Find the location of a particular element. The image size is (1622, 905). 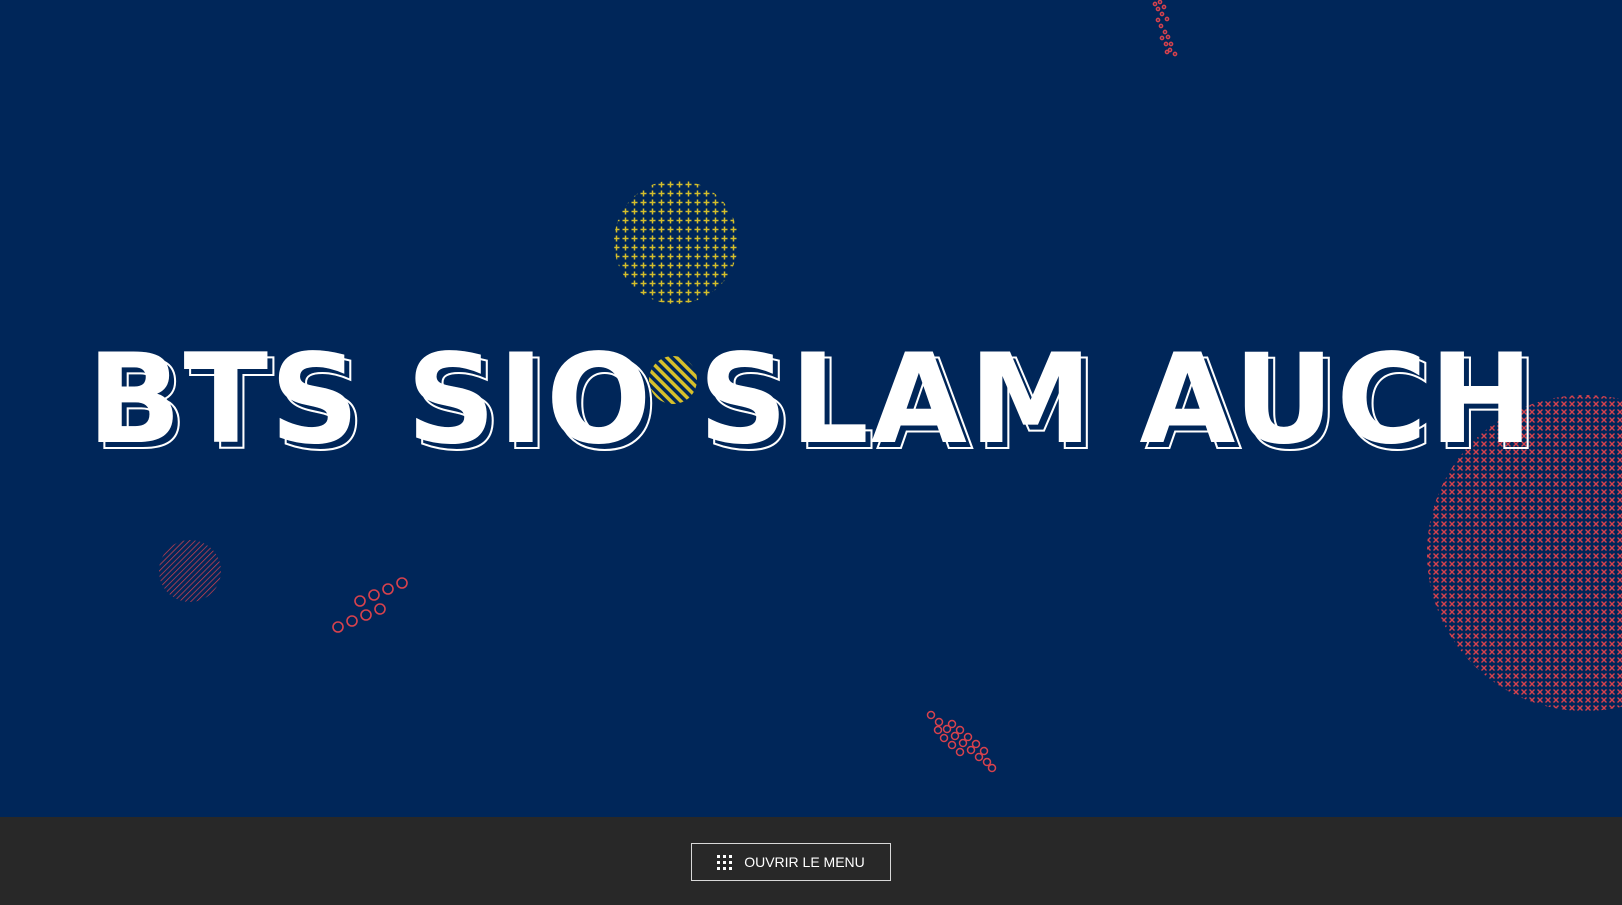

red-hatched-circle-decoration is located at coordinates (190, 571).